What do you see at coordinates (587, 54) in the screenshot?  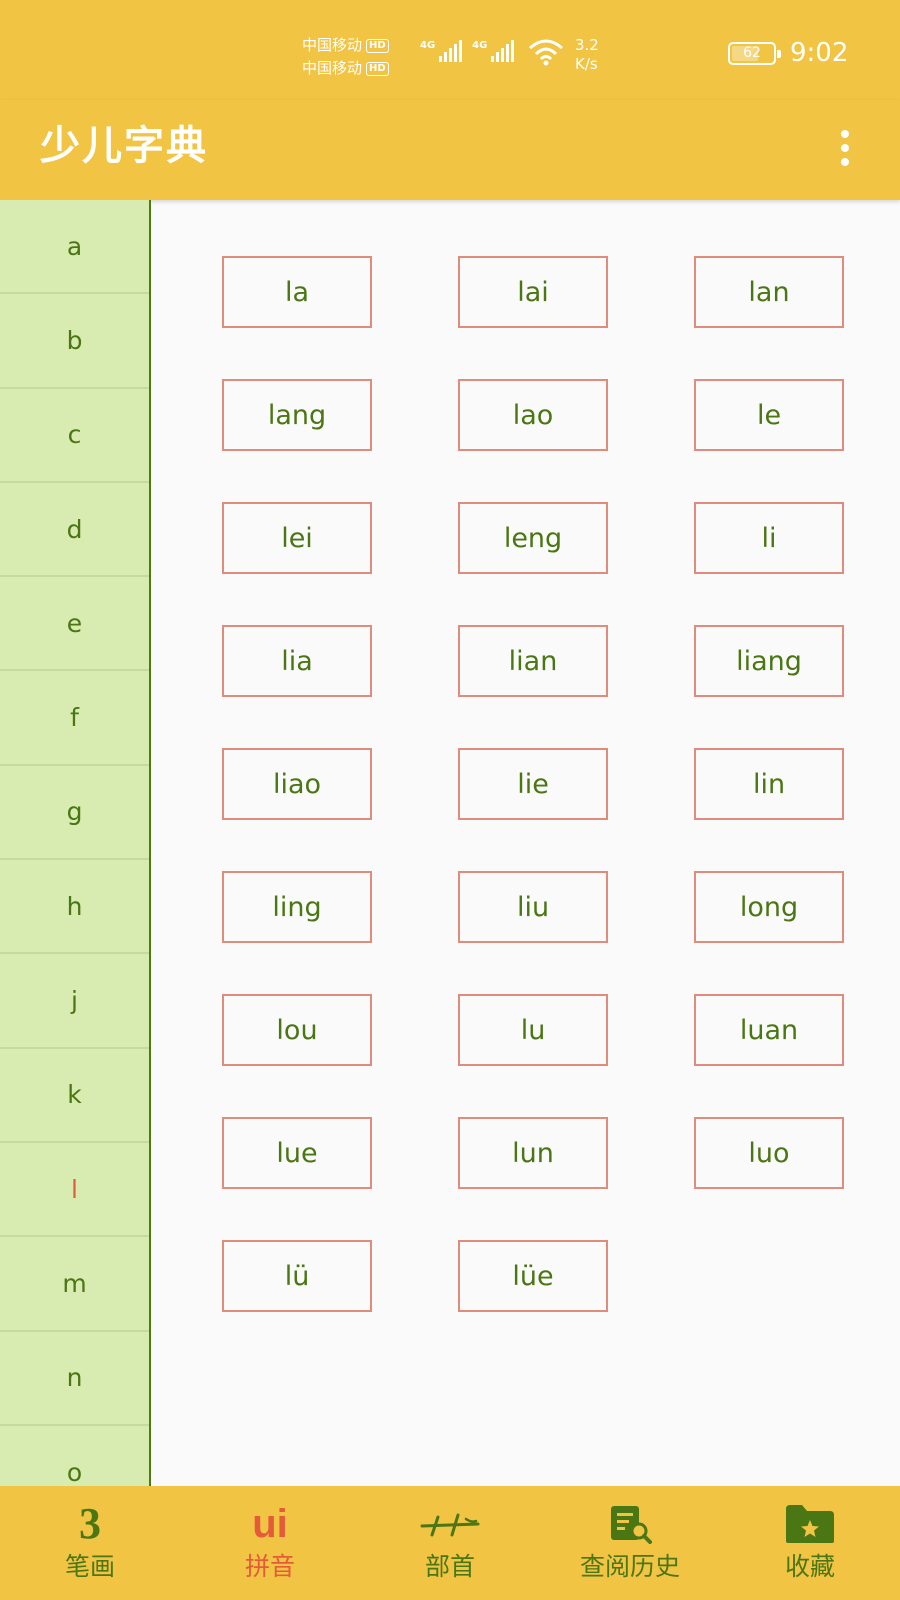 I see `network-speed: 3.2 K/s` at bounding box center [587, 54].